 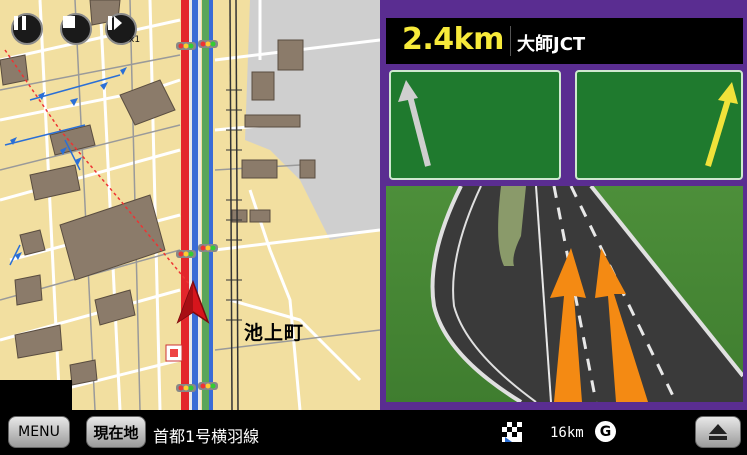 I want to click on pause-button, so click(x=27, y=29).